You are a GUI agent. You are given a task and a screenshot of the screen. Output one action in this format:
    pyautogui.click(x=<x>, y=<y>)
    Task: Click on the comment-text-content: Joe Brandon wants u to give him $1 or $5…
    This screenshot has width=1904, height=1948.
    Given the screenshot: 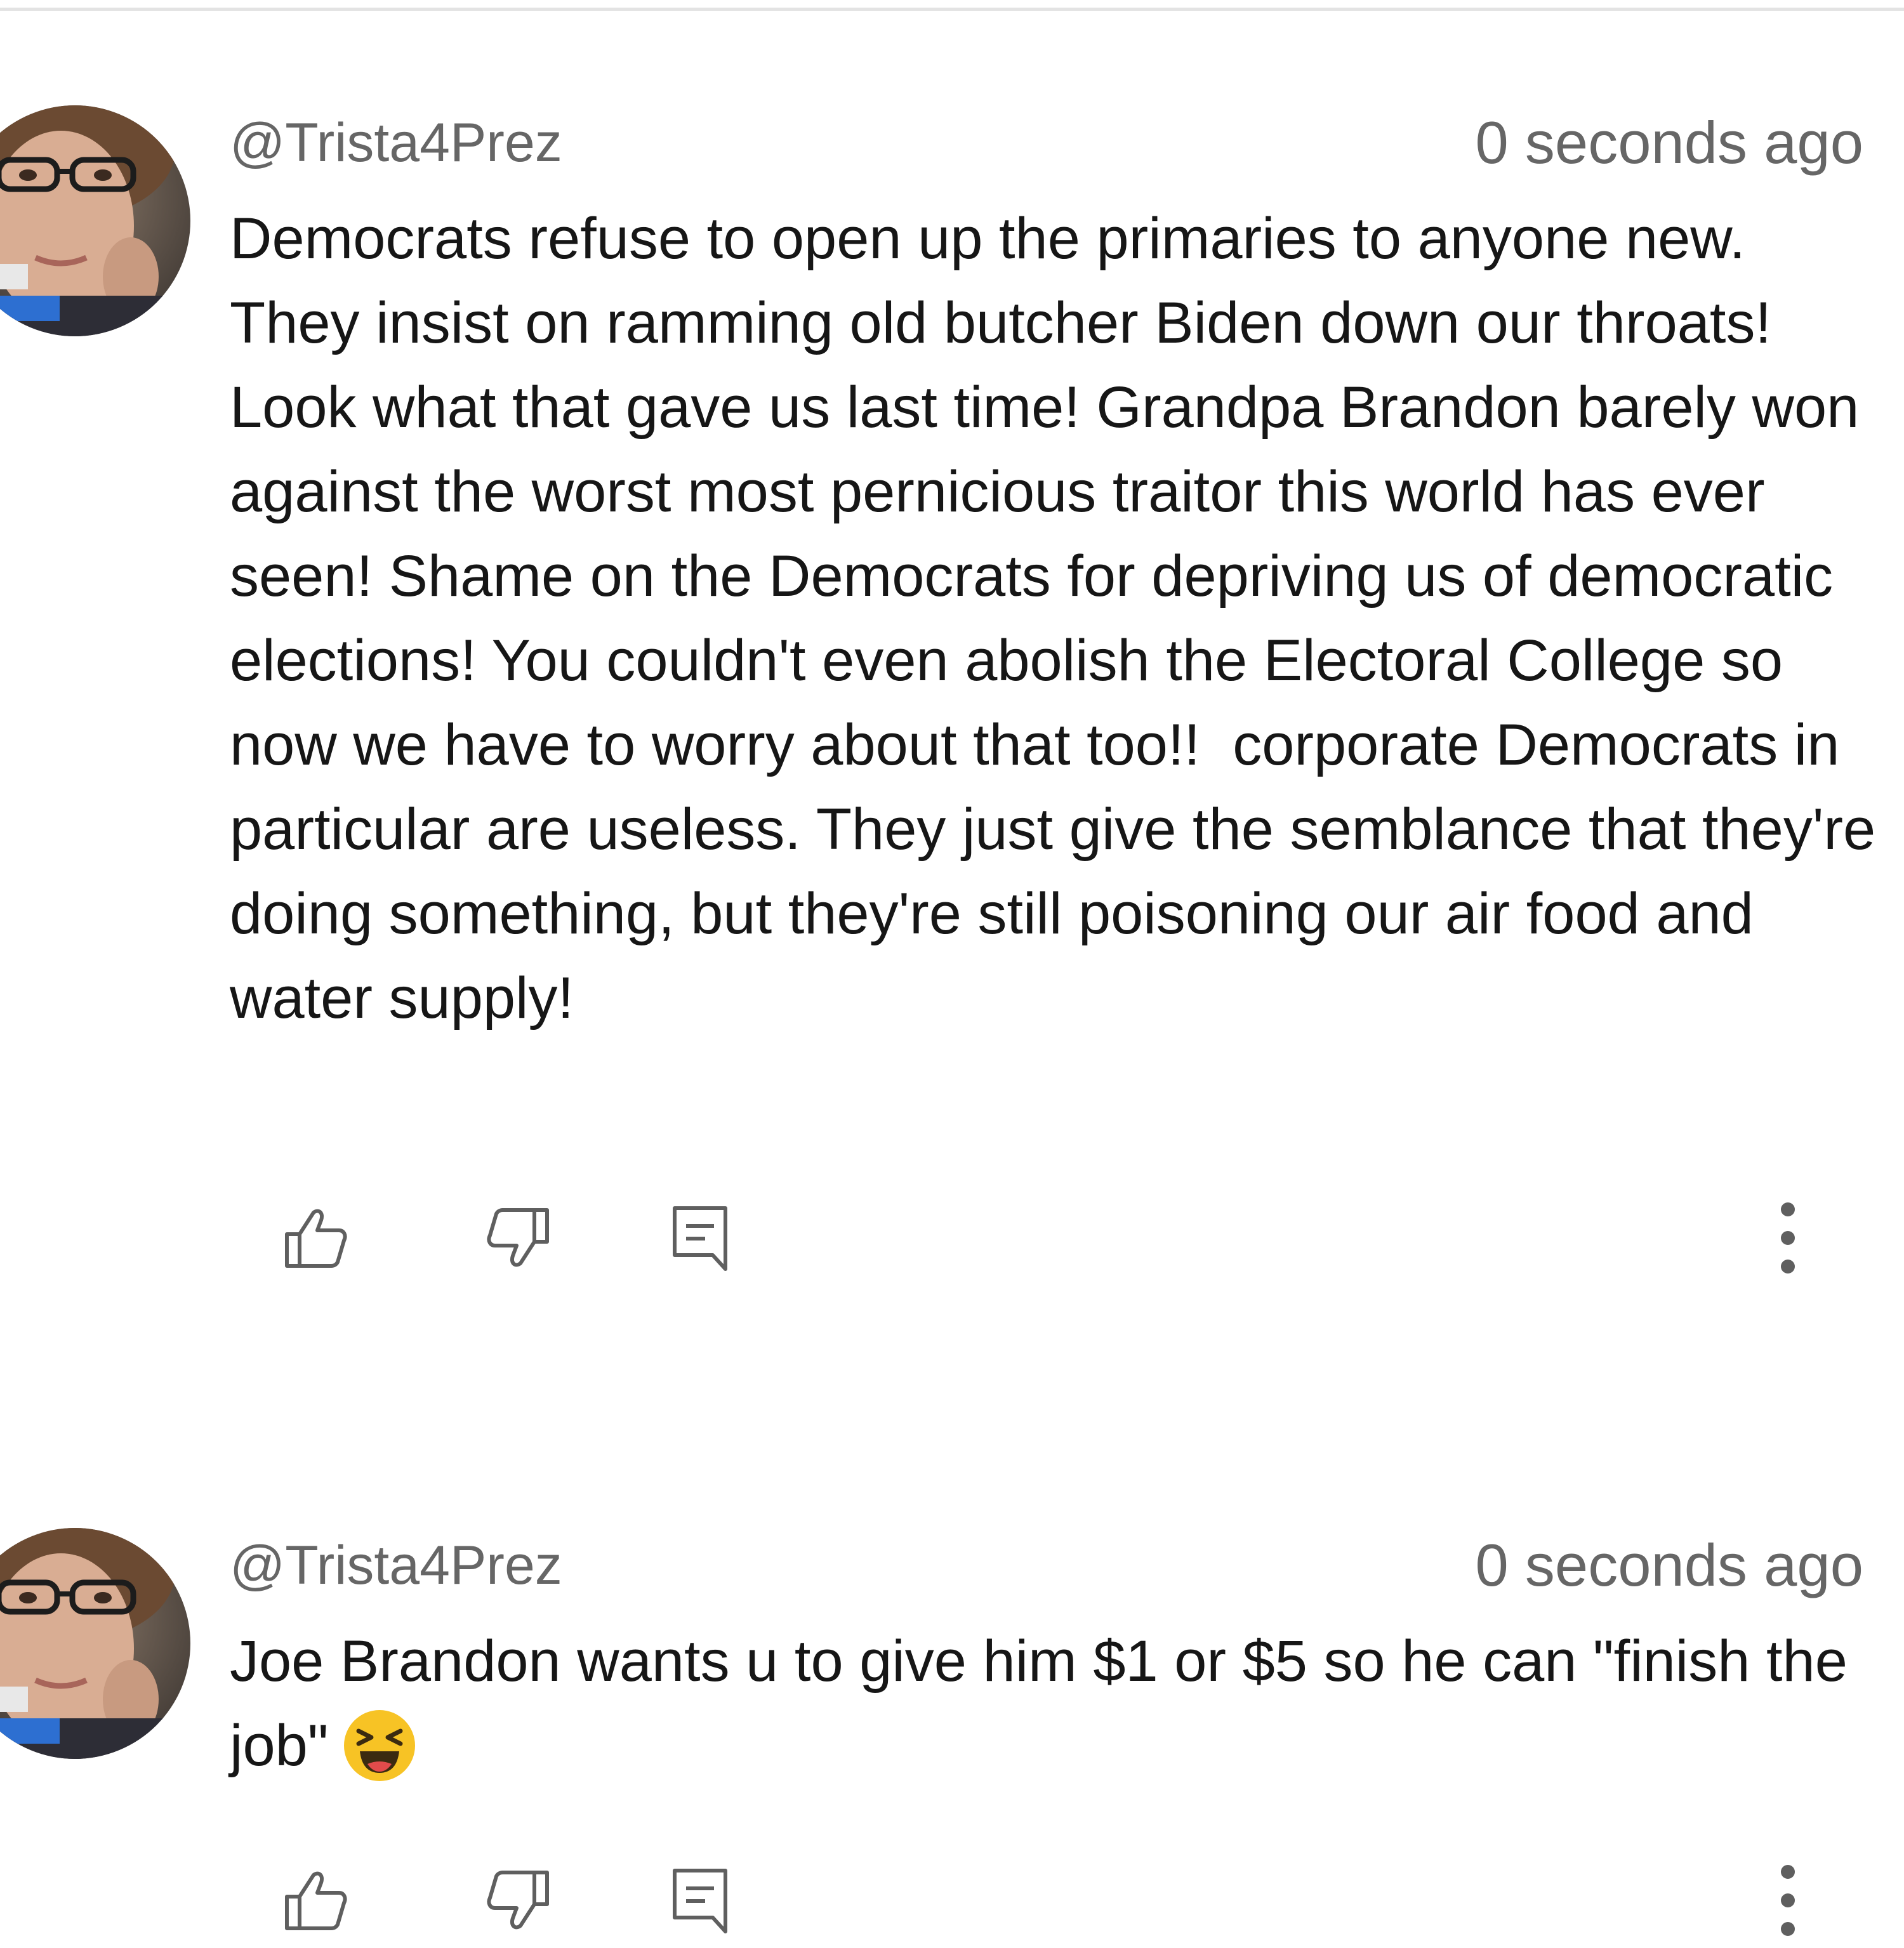 What is the action you would take?
    pyautogui.click(x=1047, y=1703)
    